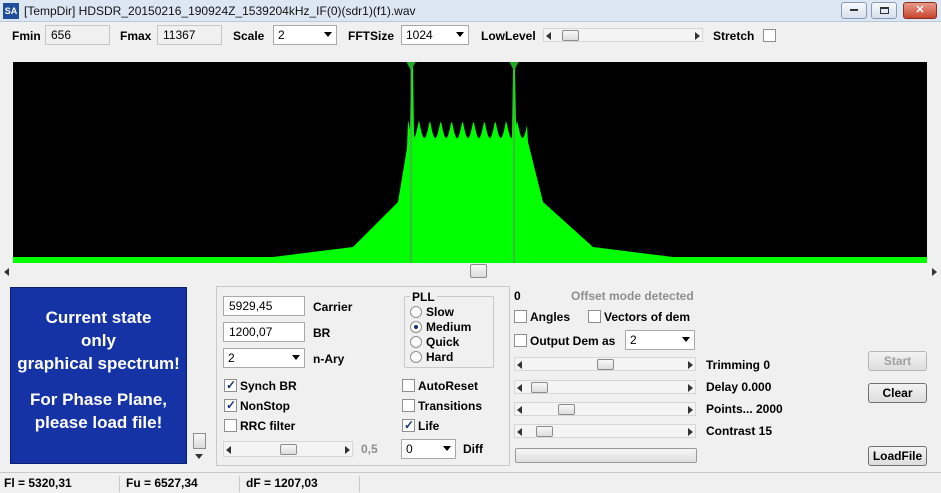  Describe the element at coordinates (660, 340) in the screenshot. I see `output-dem-select: 2` at that location.